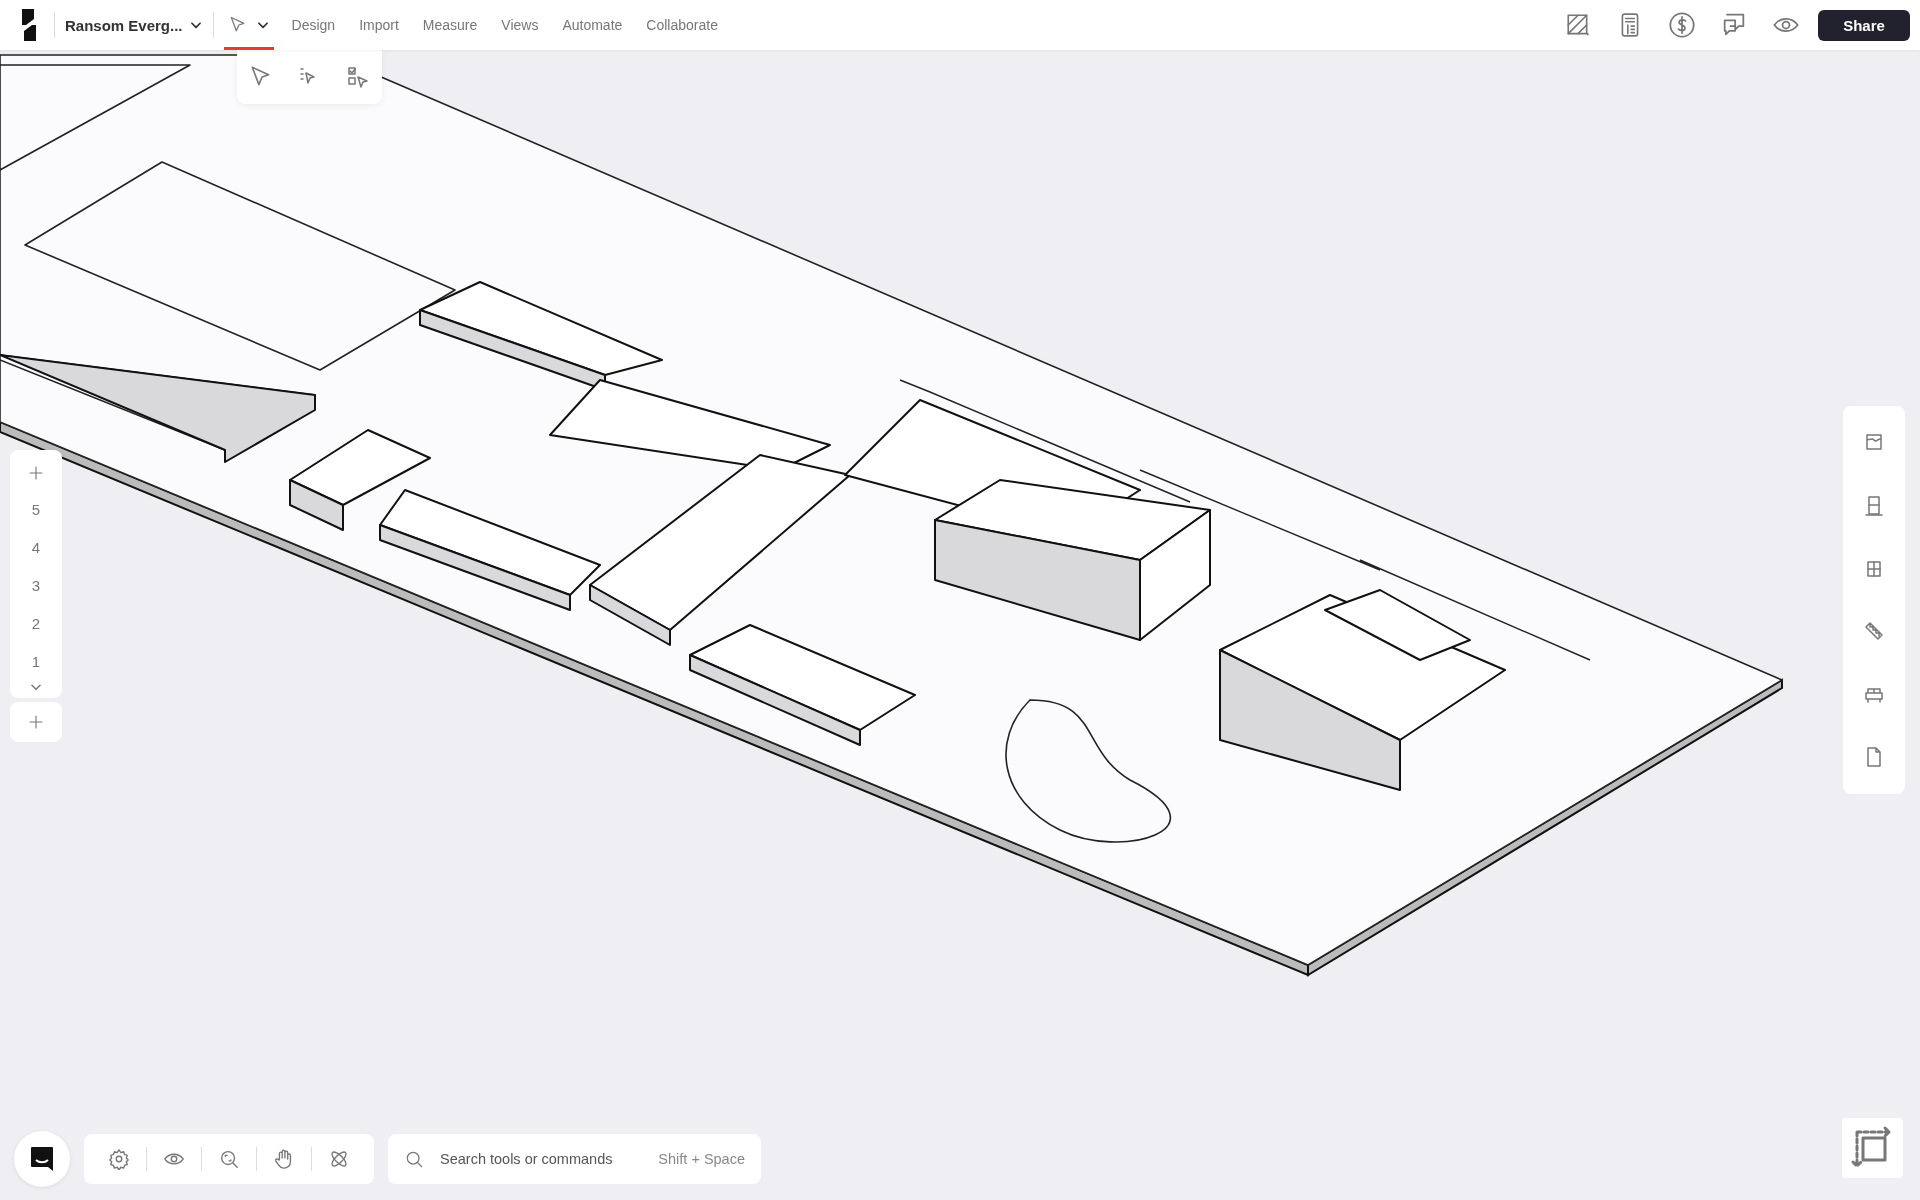 This screenshot has width=1920, height=1200. What do you see at coordinates (520, 25) in the screenshot?
I see `menu-item: Views` at bounding box center [520, 25].